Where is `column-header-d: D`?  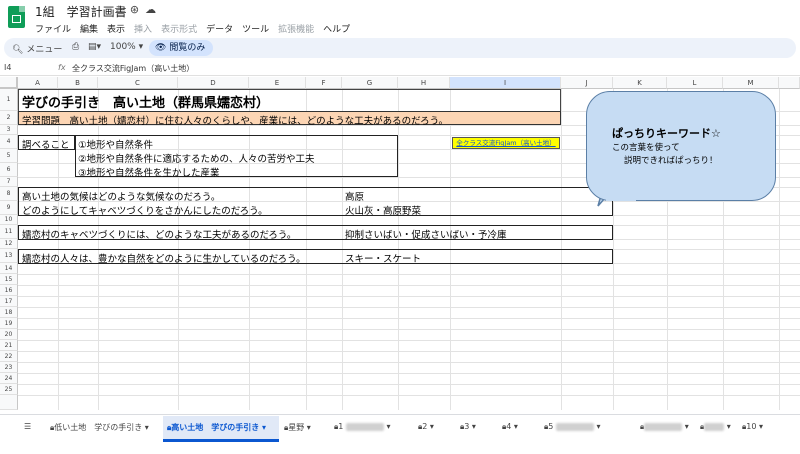 column-header-d: D is located at coordinates (213, 83).